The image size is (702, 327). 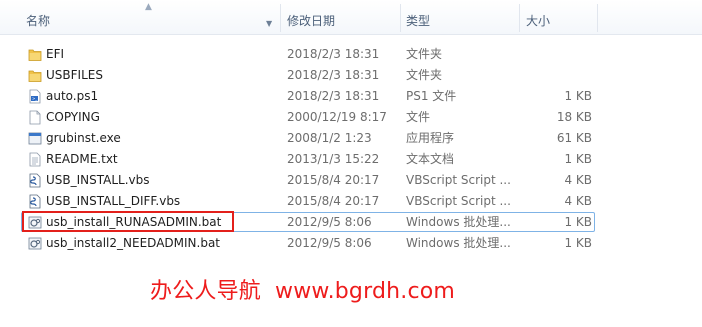 I want to click on file-name: grubinst.exe, so click(x=83, y=138).